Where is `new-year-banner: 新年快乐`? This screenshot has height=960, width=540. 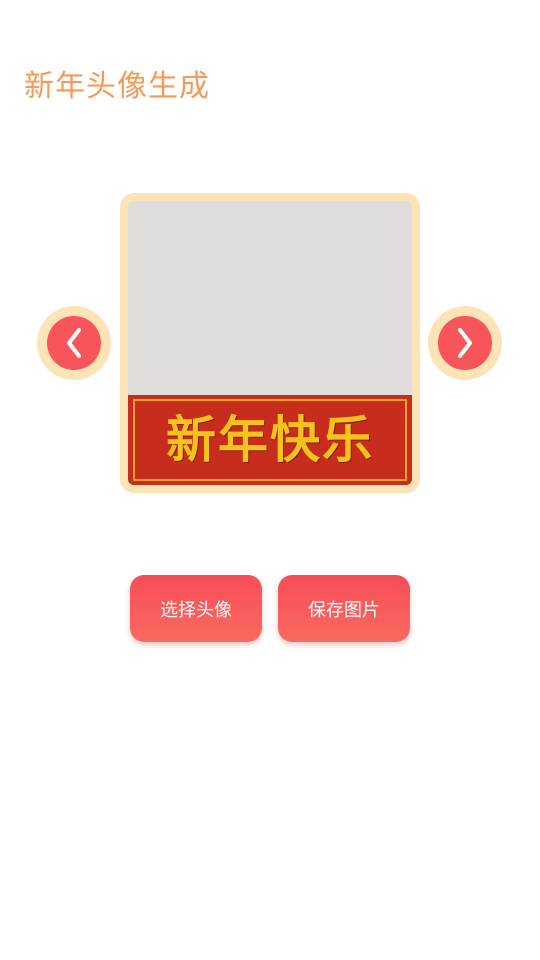
new-year-banner: 新年快乐 is located at coordinates (270, 440).